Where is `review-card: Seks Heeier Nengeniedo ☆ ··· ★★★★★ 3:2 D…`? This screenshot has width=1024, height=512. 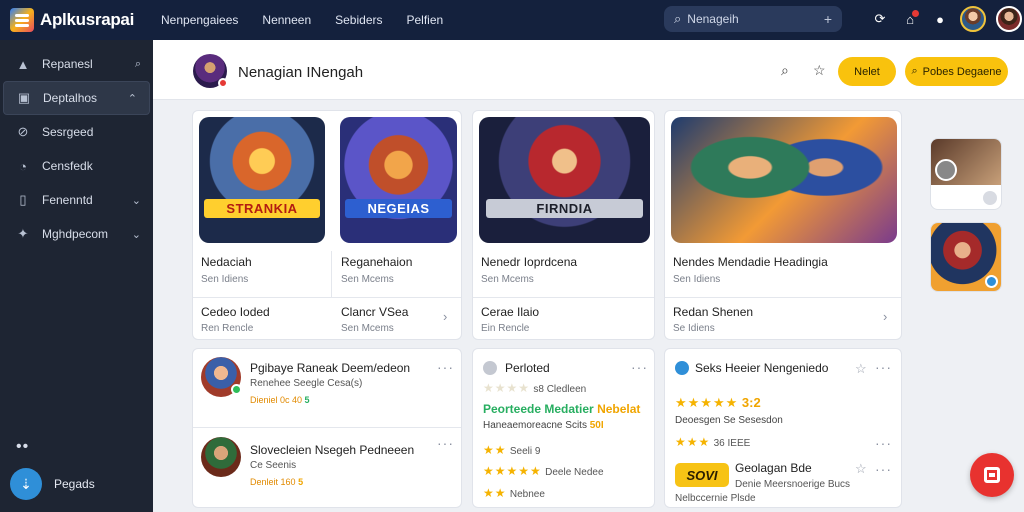 review-card: Seks Heeier Nengeniedo ☆ ··· ★★★★★ 3:2 D… is located at coordinates (783, 428).